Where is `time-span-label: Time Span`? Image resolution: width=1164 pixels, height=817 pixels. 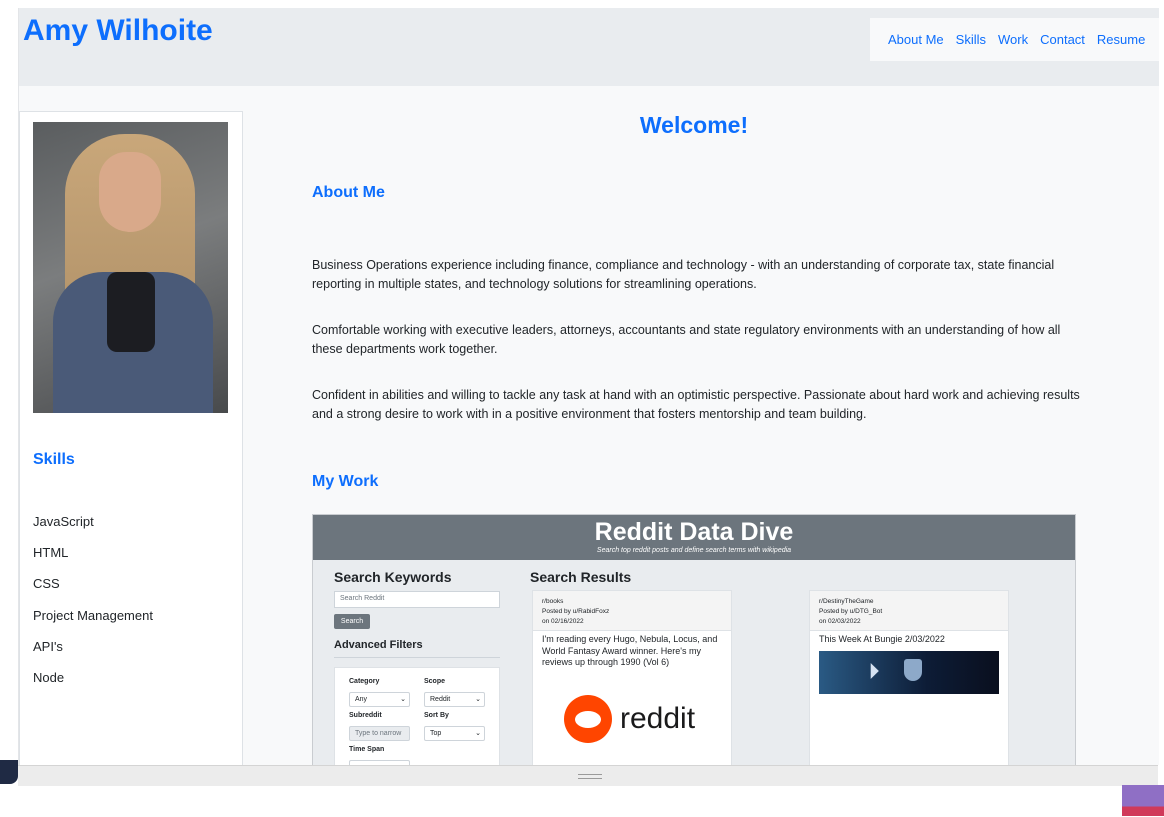
time-span-label: Time Span is located at coordinates (367, 749).